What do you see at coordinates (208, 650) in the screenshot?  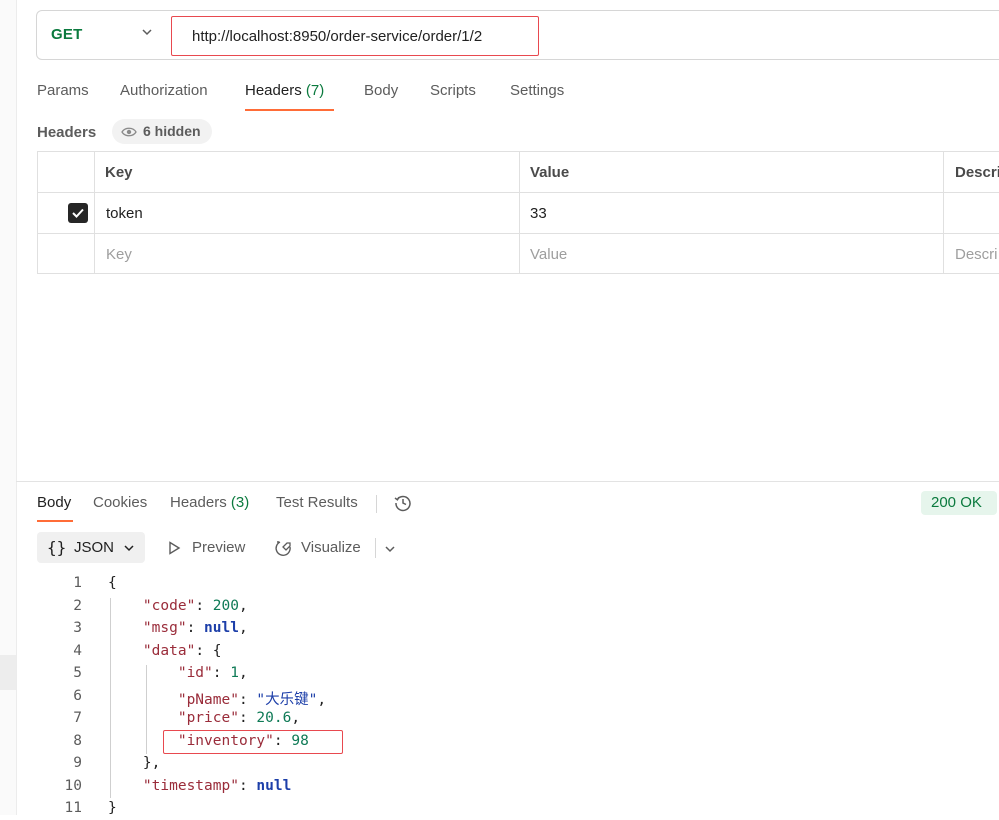 I see `code-token: : {` at bounding box center [208, 650].